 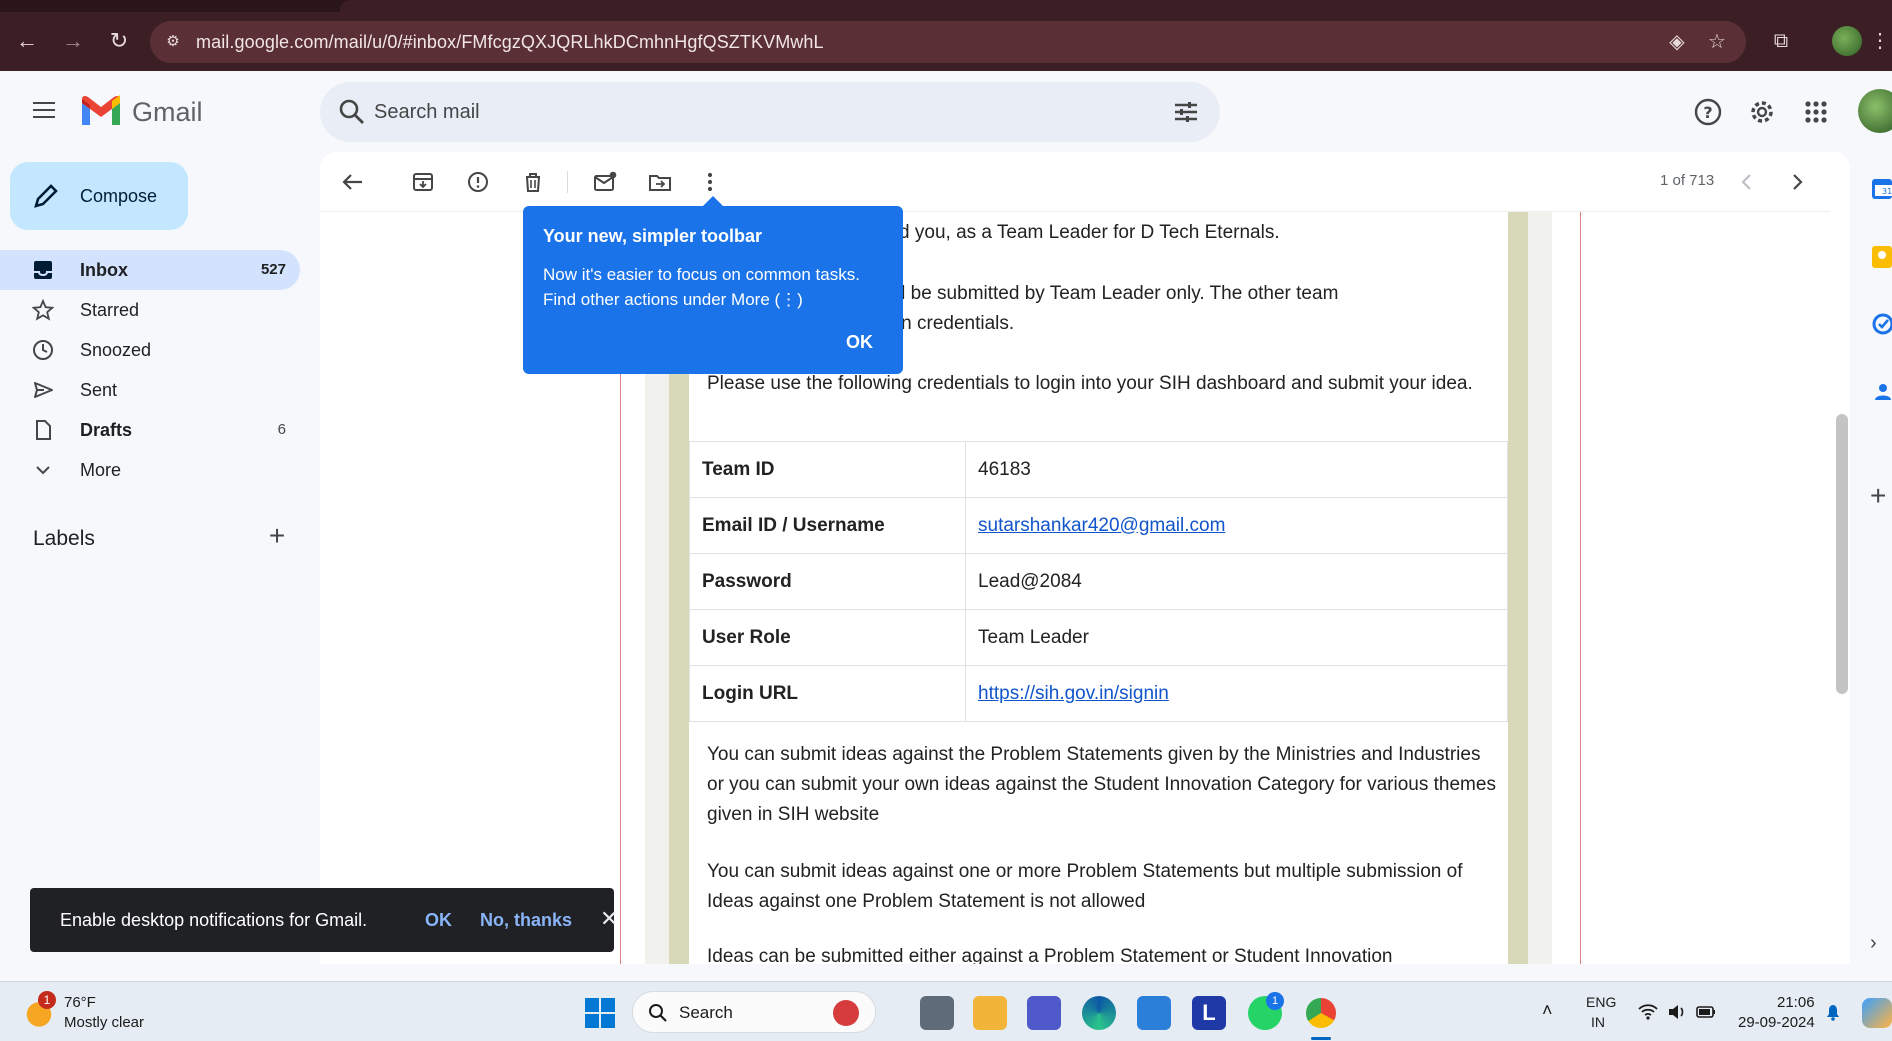 I want to click on more-options-icon, so click(x=710, y=182).